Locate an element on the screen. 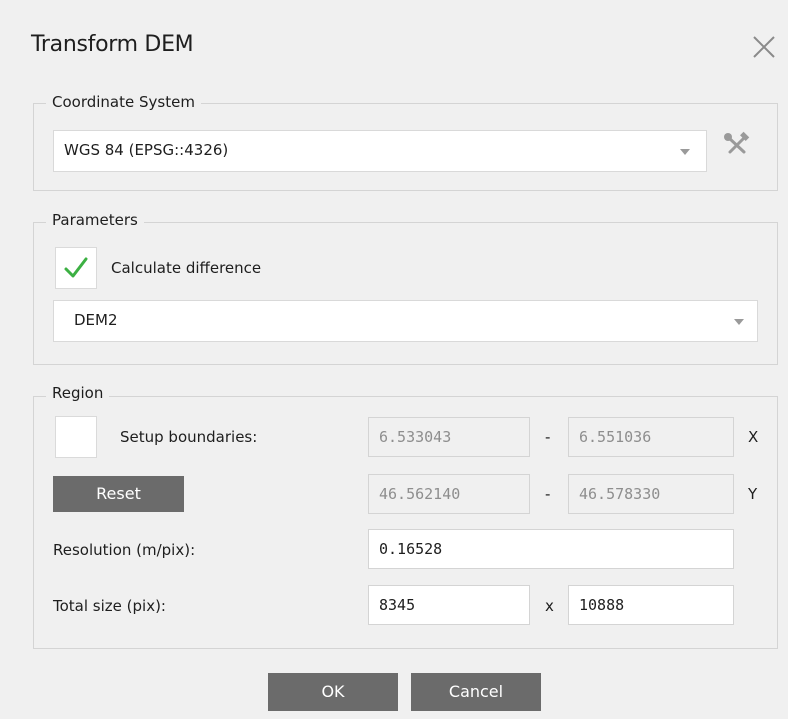 The width and height of the screenshot is (788, 719). region-label: Region is located at coordinates (78, 393).